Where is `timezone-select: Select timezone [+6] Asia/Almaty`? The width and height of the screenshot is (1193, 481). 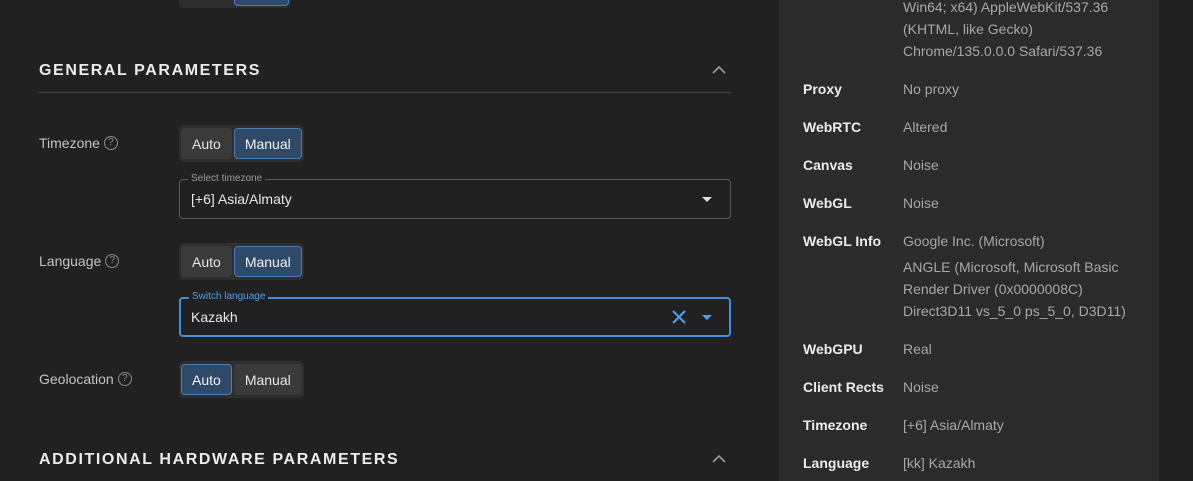
timezone-select: Select timezone [+6] Asia/Almaty is located at coordinates (455, 196).